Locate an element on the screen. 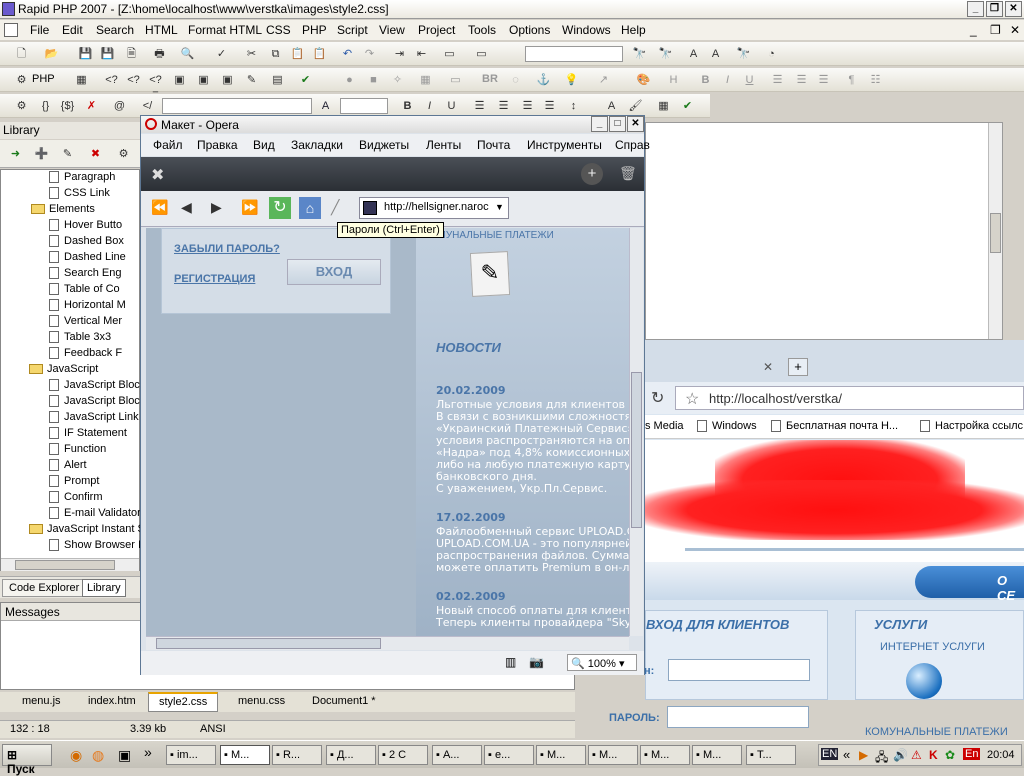 This screenshot has height=776, width=1024. bookmark-settings: Настройка ссылс is located at coordinates (971, 426).